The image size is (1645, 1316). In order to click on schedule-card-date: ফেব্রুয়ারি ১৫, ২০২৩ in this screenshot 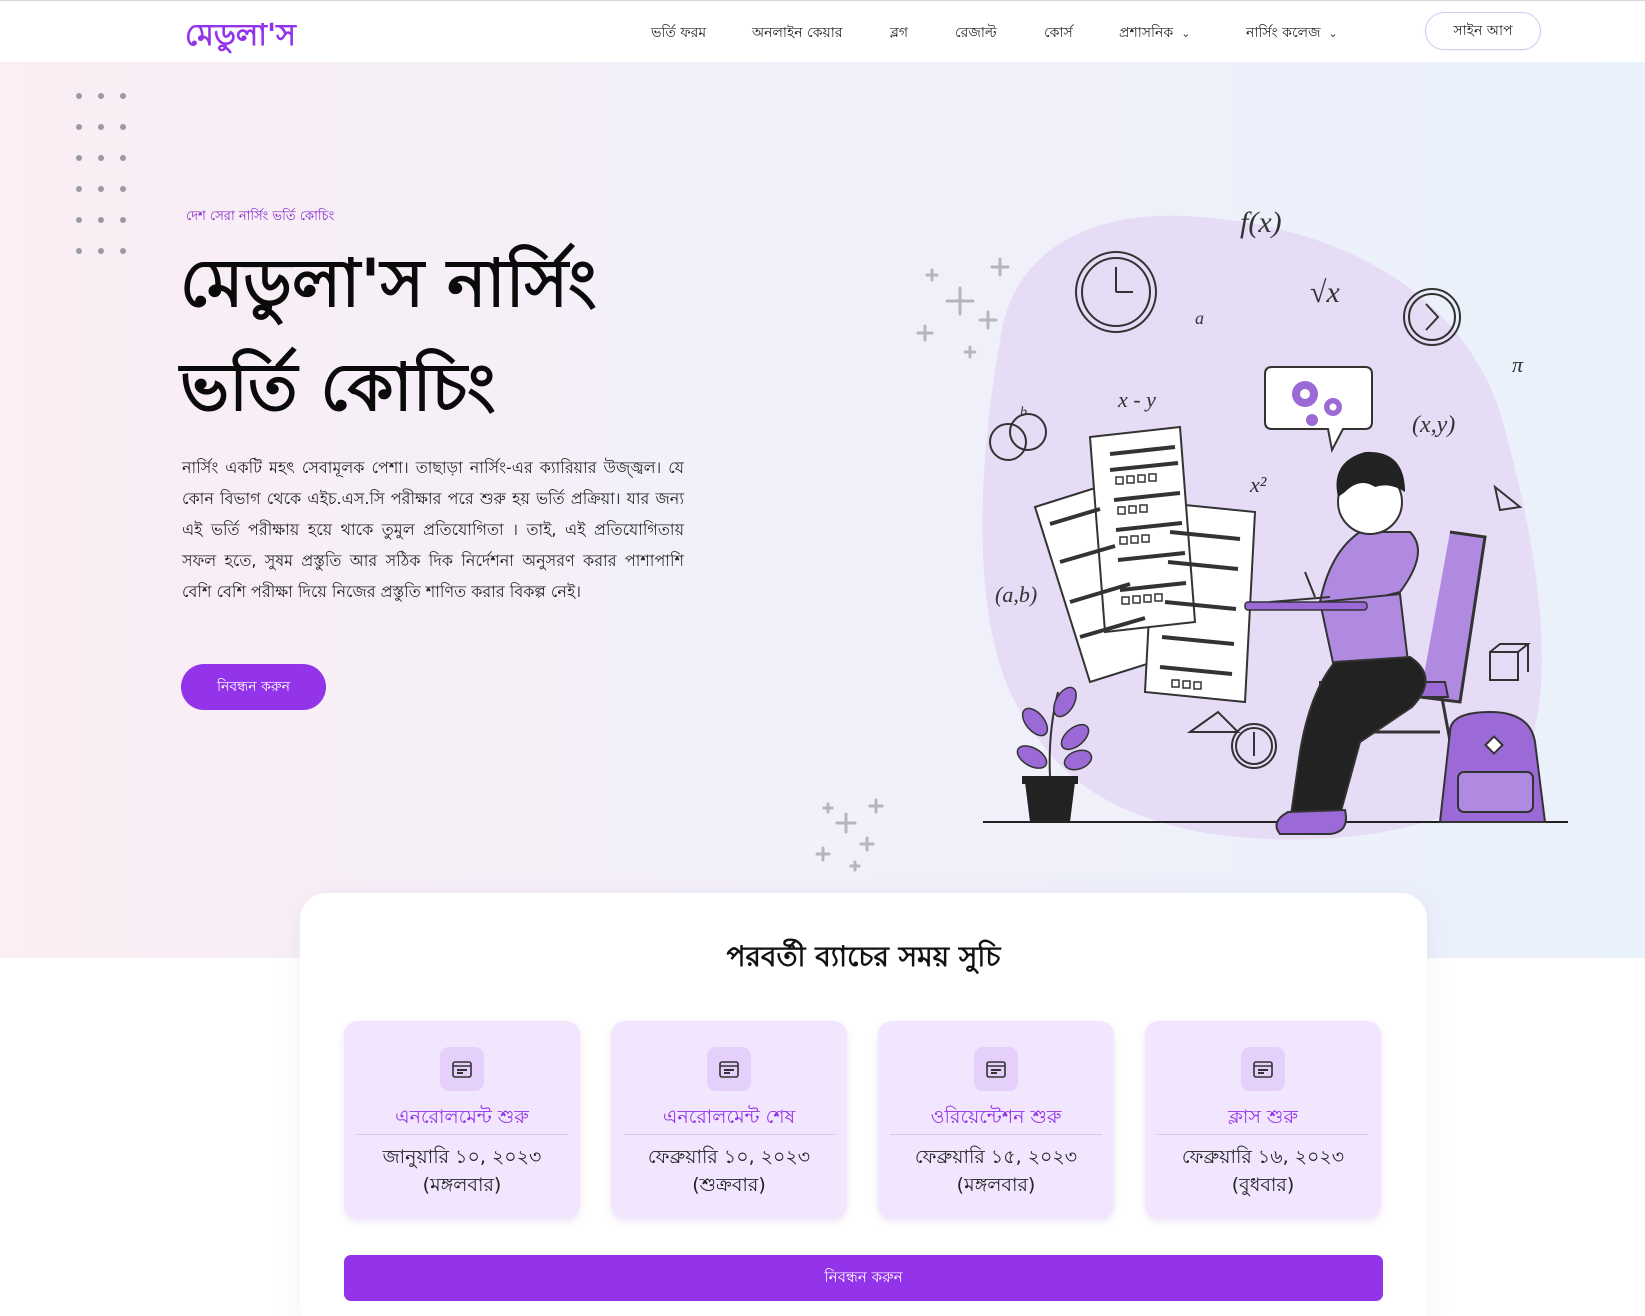, I will do `click(996, 1157)`.